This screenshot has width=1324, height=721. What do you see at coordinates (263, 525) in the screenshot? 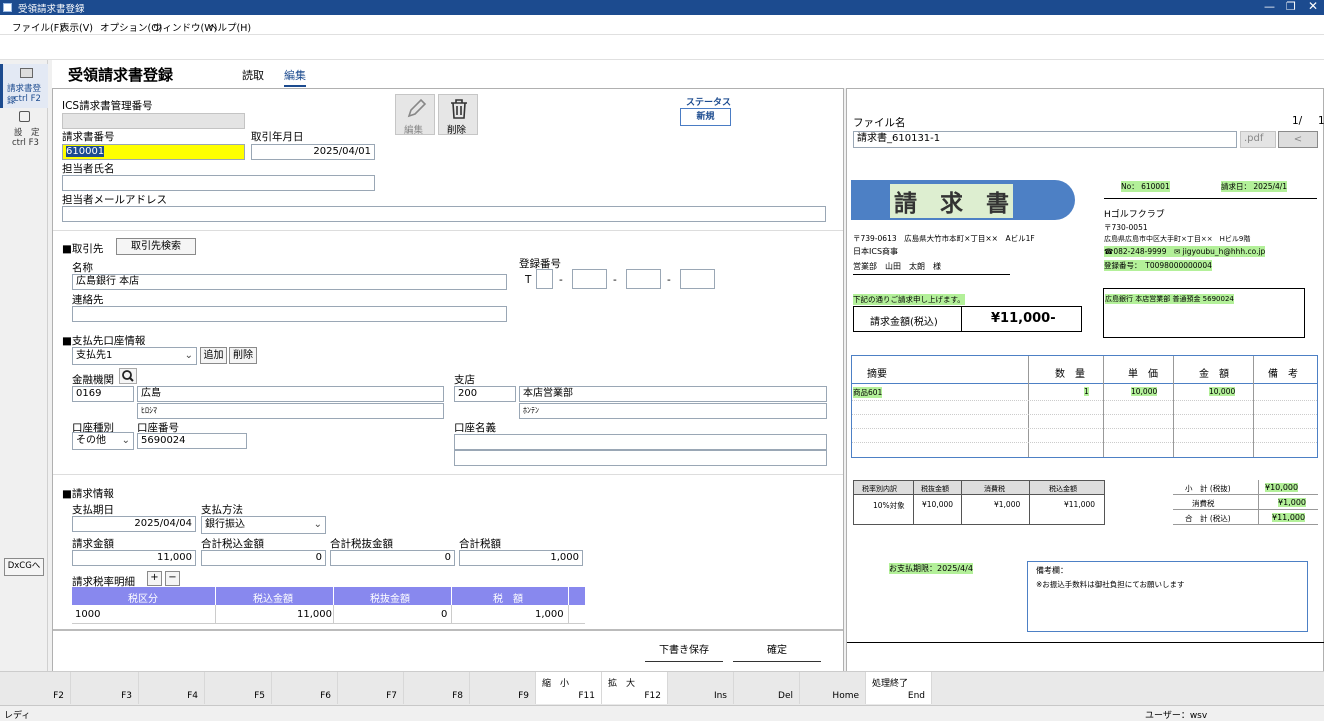
I see `method-select: 銀行振込 ⌄` at bounding box center [263, 525].